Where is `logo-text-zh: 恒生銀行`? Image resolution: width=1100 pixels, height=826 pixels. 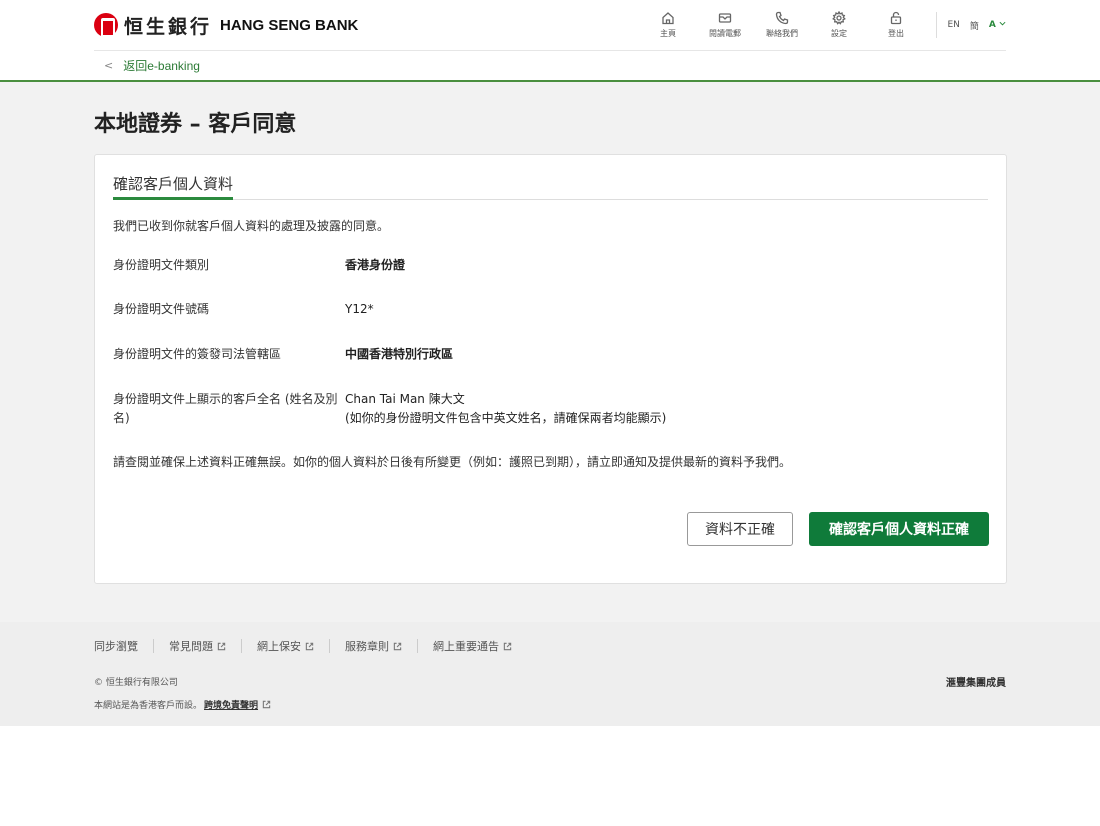 logo-text-zh: 恒生銀行 is located at coordinates (168, 26).